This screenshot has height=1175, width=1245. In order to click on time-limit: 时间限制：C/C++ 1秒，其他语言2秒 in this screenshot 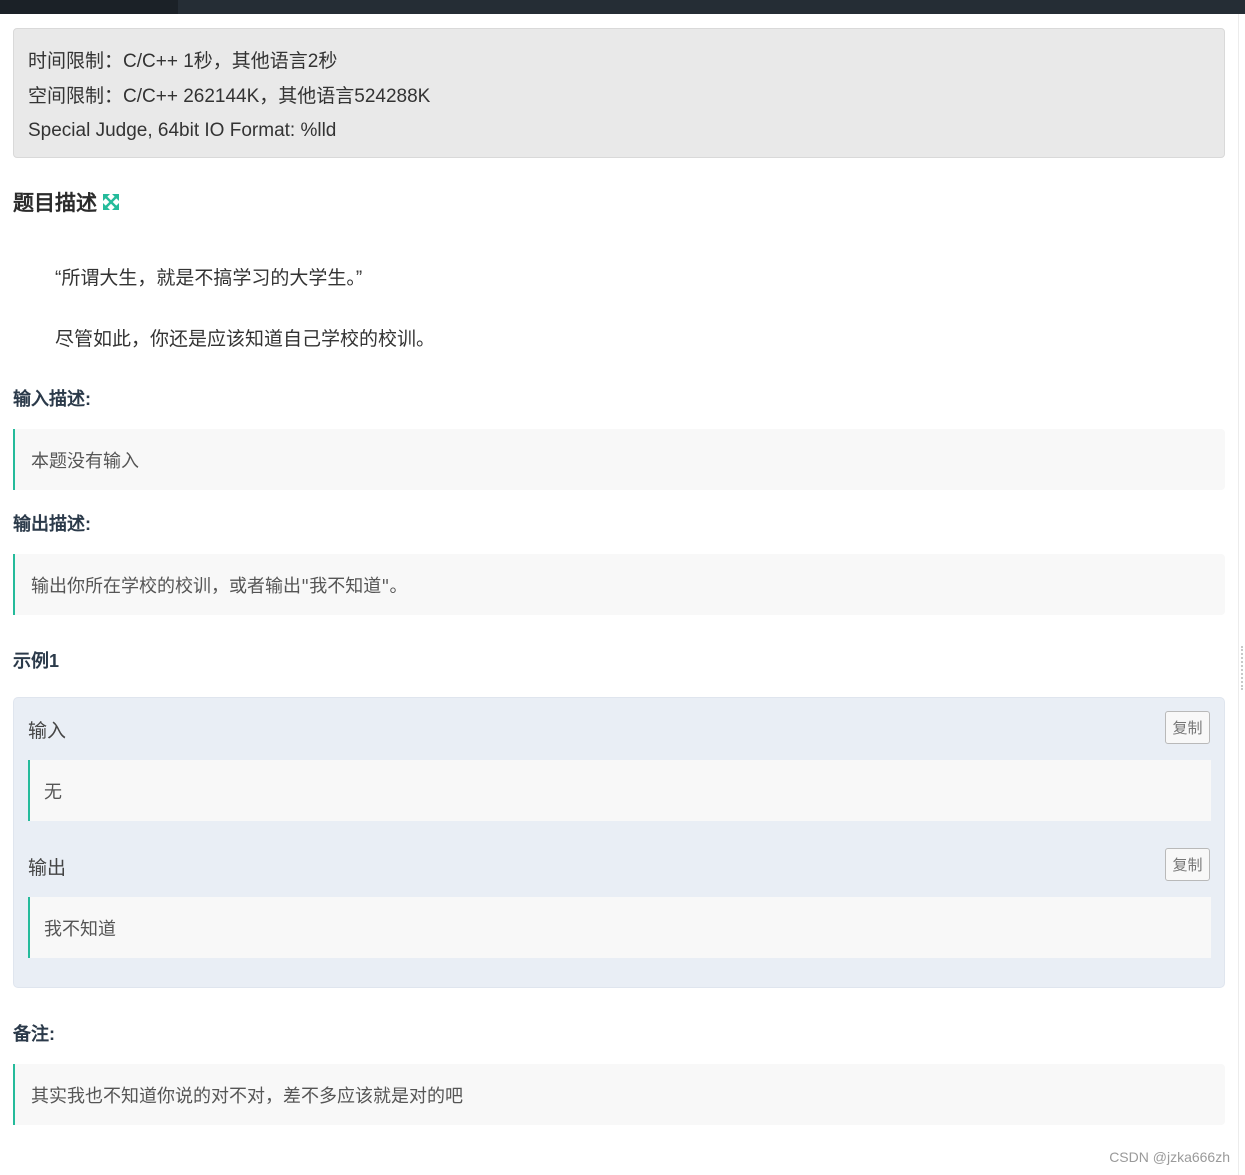, I will do `click(183, 61)`.